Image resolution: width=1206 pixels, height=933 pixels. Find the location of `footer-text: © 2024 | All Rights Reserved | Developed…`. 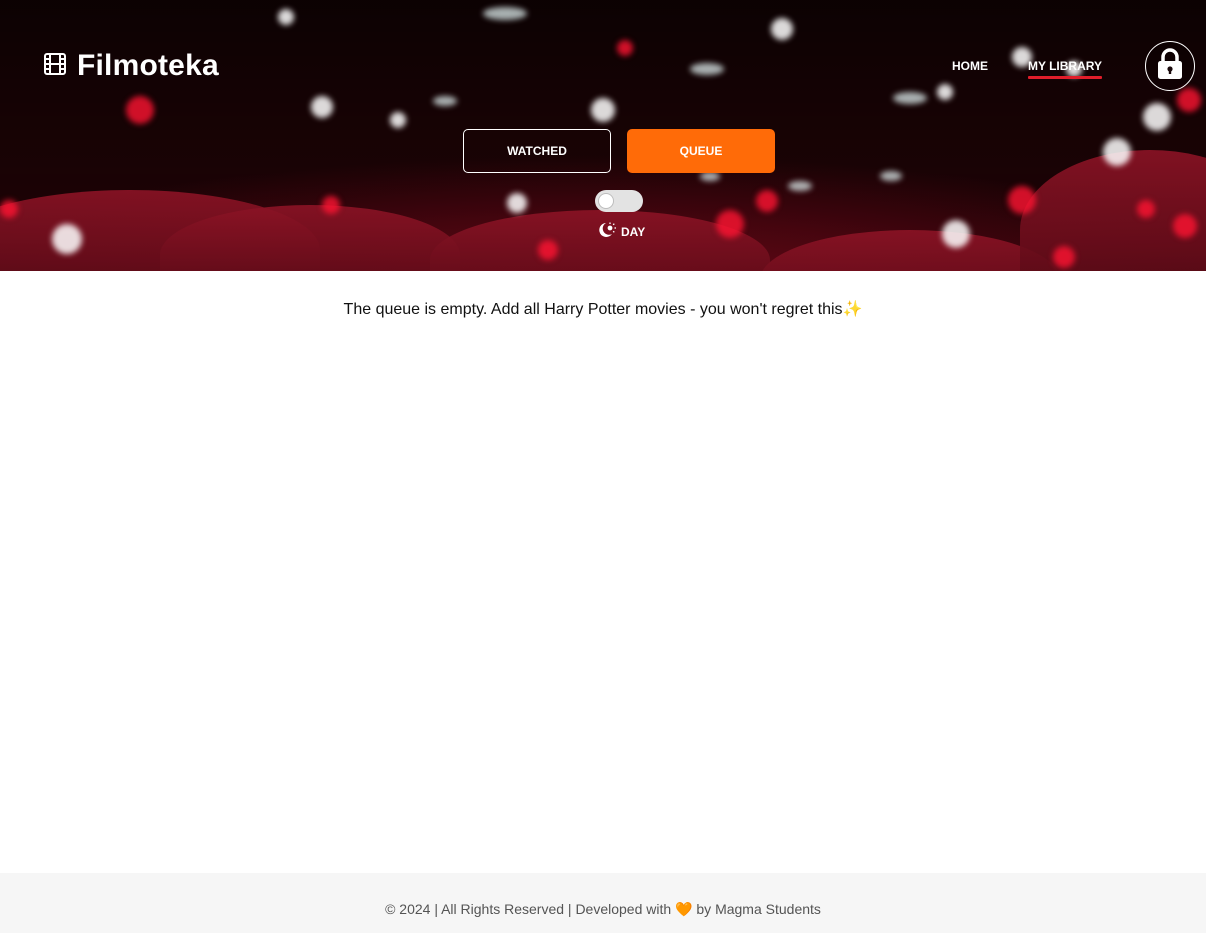

footer-text: © 2024 | All Rights Reserved | Developed… is located at coordinates (603, 909).